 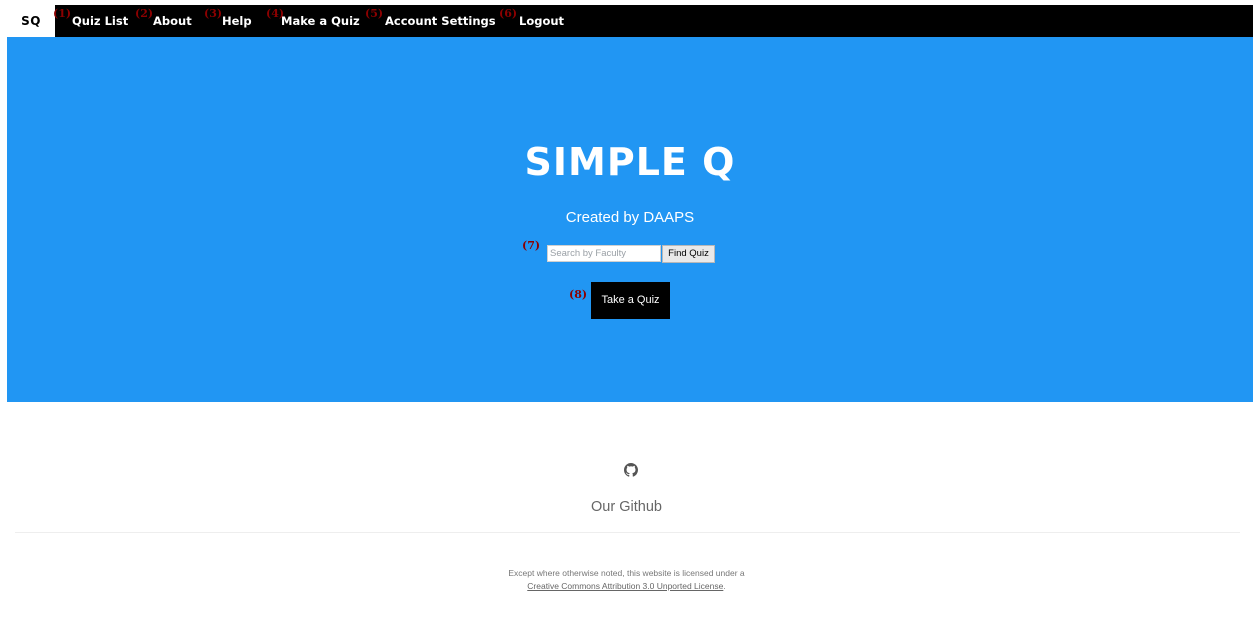 What do you see at coordinates (541, 21) in the screenshot?
I see `nav-link-logout: Logout` at bounding box center [541, 21].